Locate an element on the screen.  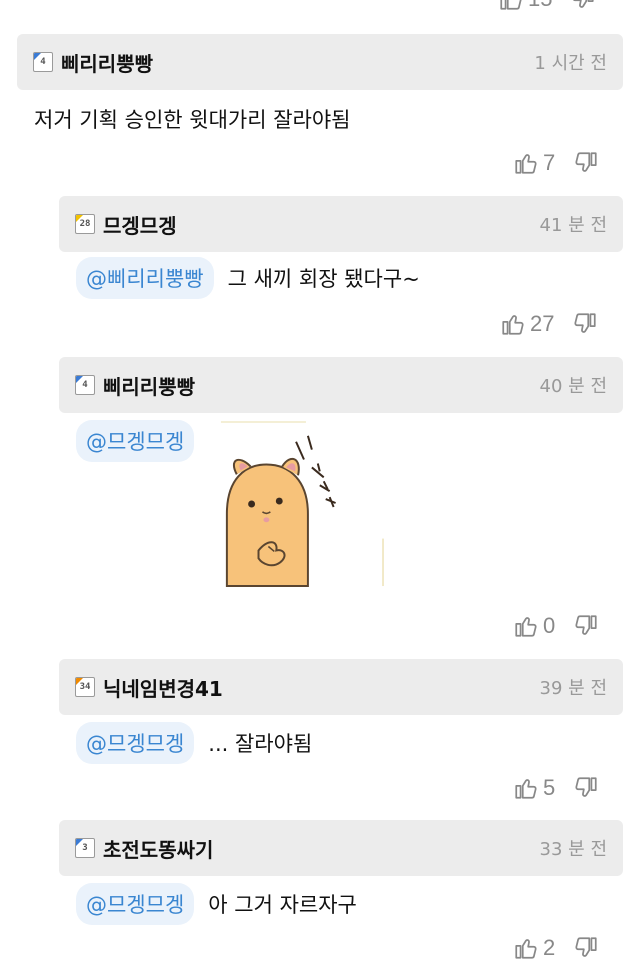
vote-row-top: 15 is located at coordinates (547, 8).